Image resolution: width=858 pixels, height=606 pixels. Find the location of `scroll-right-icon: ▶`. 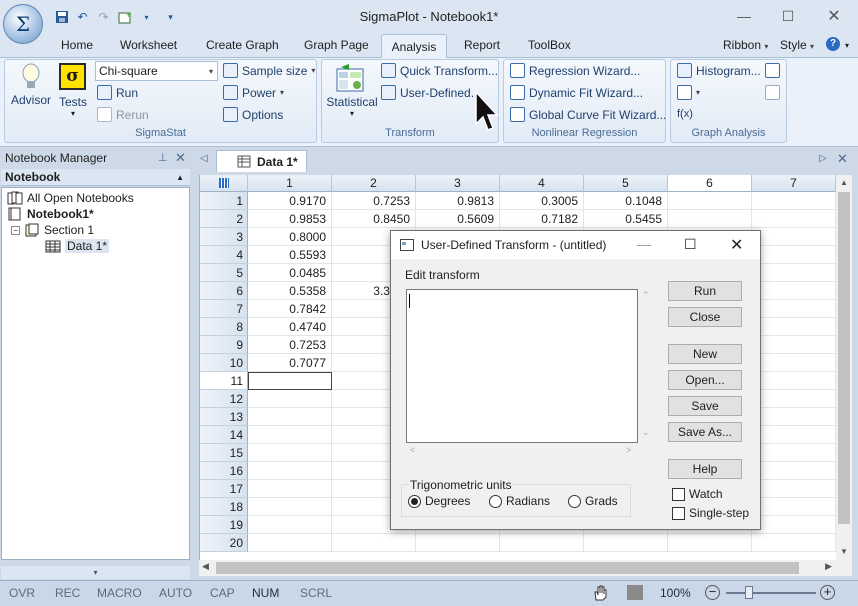

scroll-right-icon: ▶ is located at coordinates (828, 566).